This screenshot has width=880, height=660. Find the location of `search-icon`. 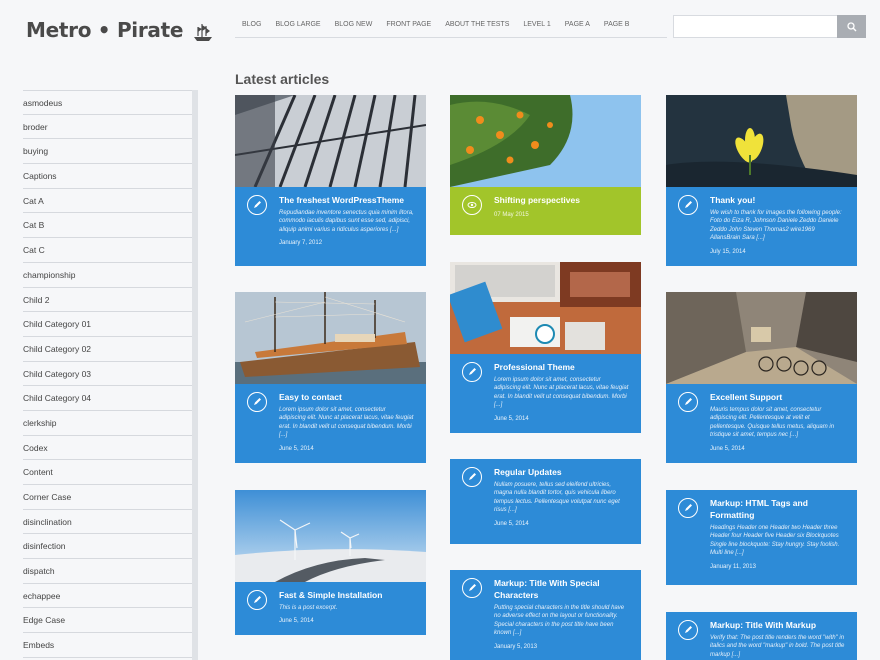

search-icon is located at coordinates (851, 26).